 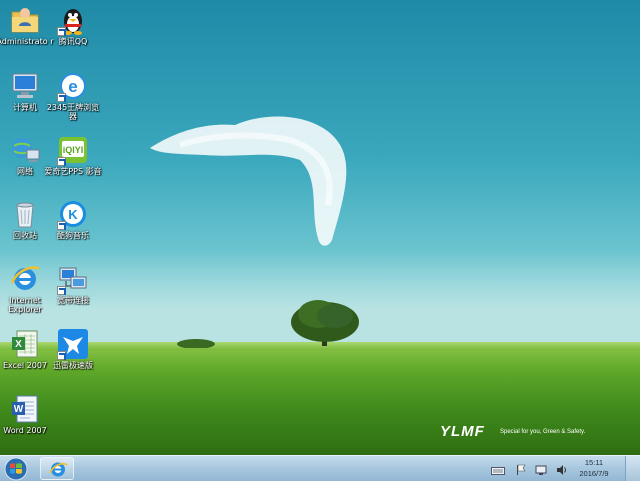 I want to click on cloud-graphic, so click(x=248, y=181).